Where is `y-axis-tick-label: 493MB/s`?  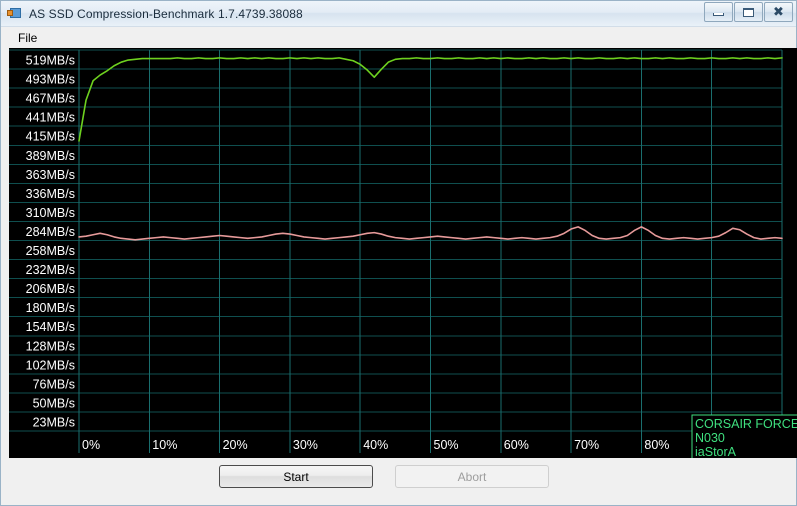 y-axis-tick-label: 493MB/s is located at coordinates (50, 80).